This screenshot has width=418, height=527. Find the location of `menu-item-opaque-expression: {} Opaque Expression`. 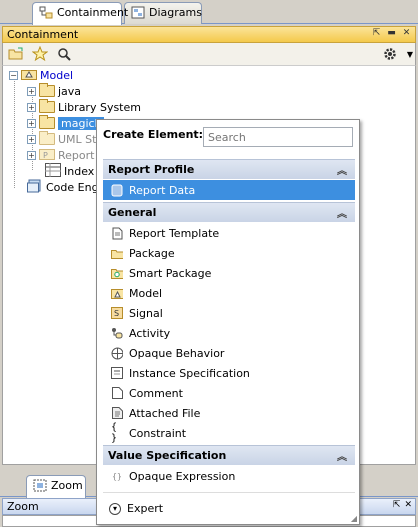

menu-item-opaque-expression: {} Opaque Expression is located at coordinates (229, 476).